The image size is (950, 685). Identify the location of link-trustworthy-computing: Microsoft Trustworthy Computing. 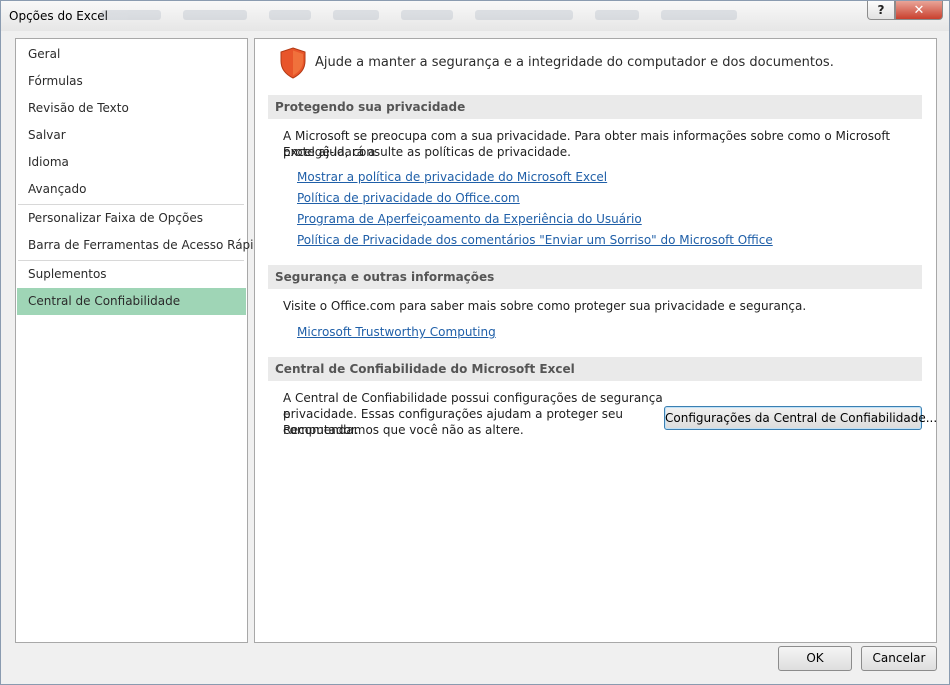
(396, 332).